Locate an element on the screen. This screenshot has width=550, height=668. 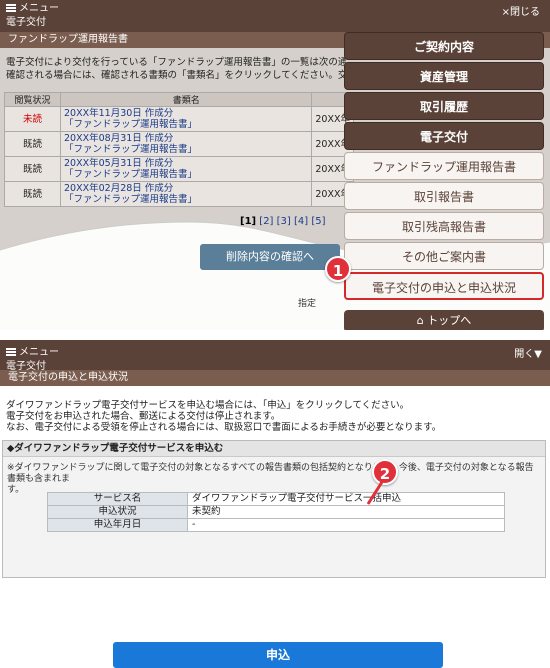
partial-text: 指定 is located at coordinates (307, 304).